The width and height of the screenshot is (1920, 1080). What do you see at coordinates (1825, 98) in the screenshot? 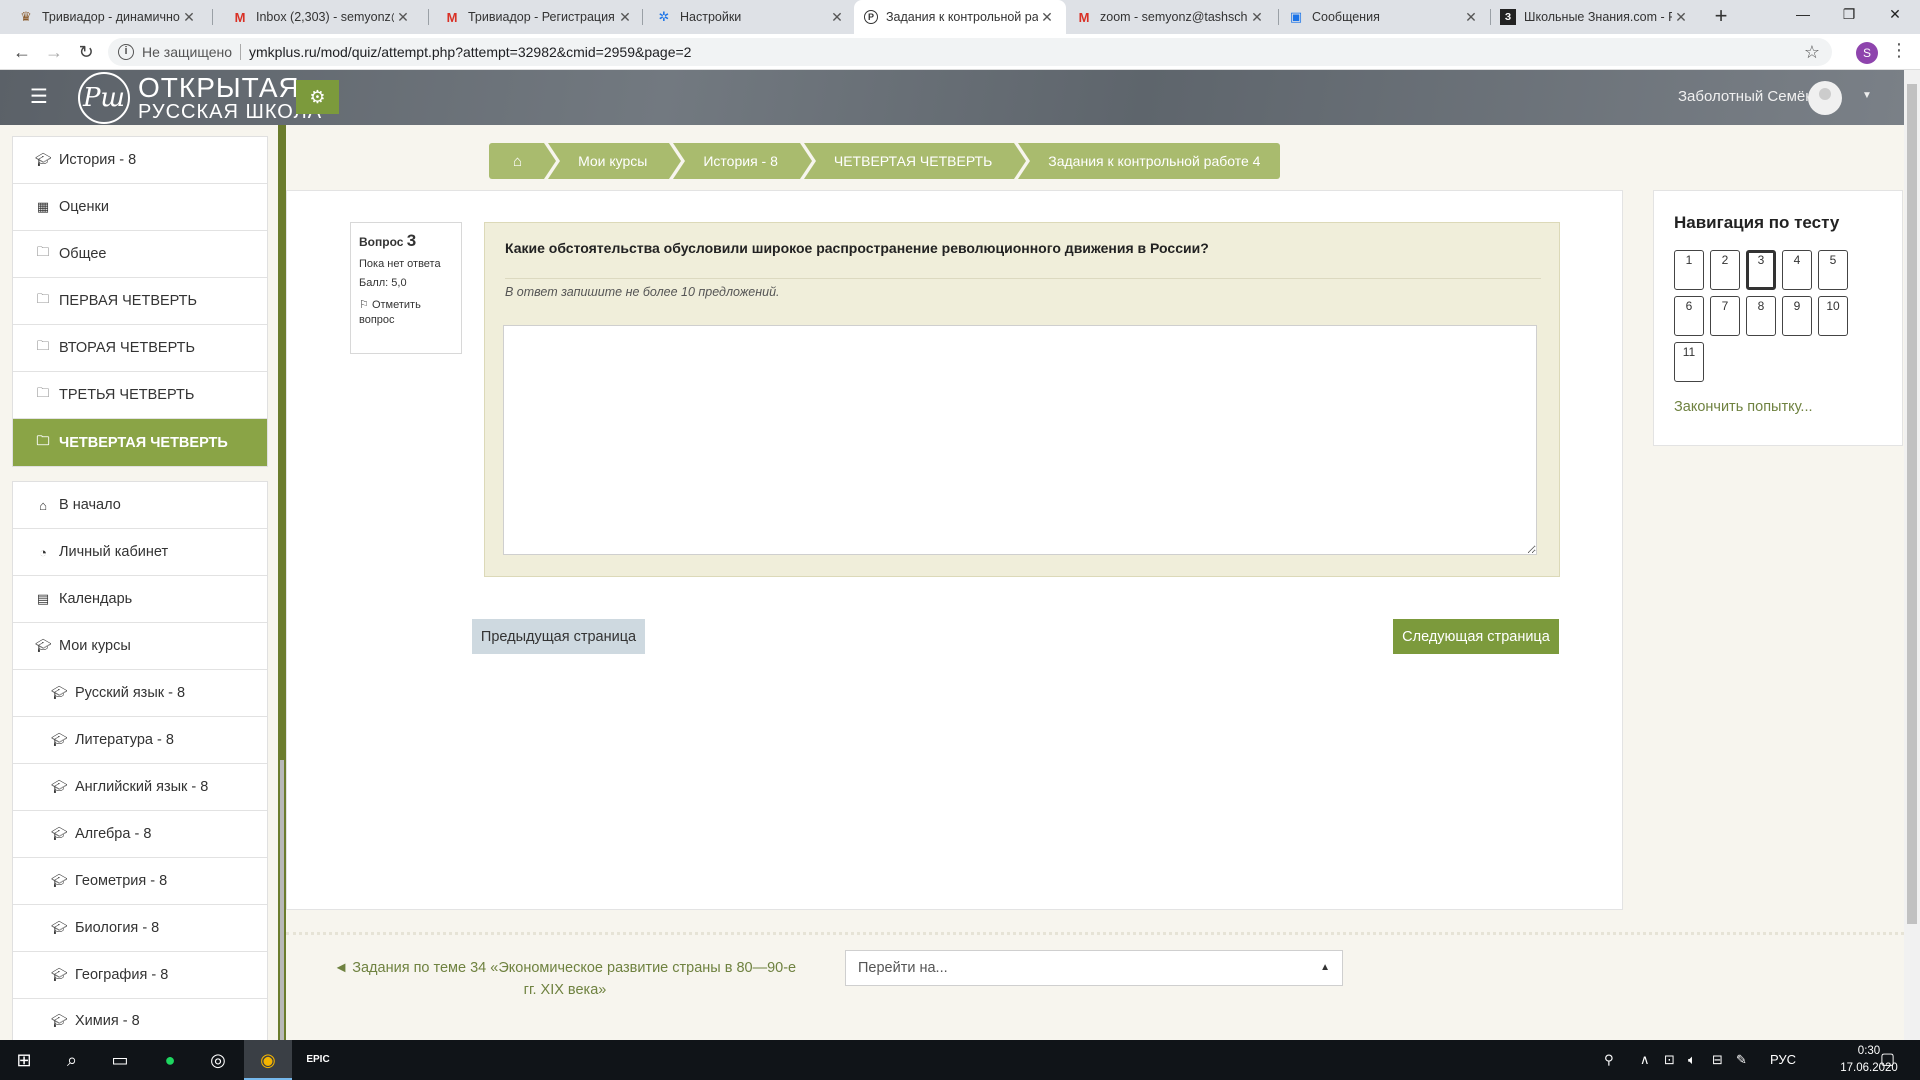
I see `user-avatar` at bounding box center [1825, 98].